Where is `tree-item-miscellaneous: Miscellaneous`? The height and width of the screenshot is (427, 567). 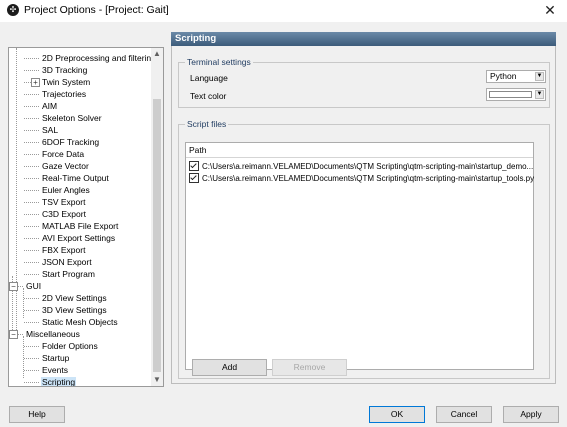 tree-item-miscellaneous: Miscellaneous is located at coordinates (53, 334).